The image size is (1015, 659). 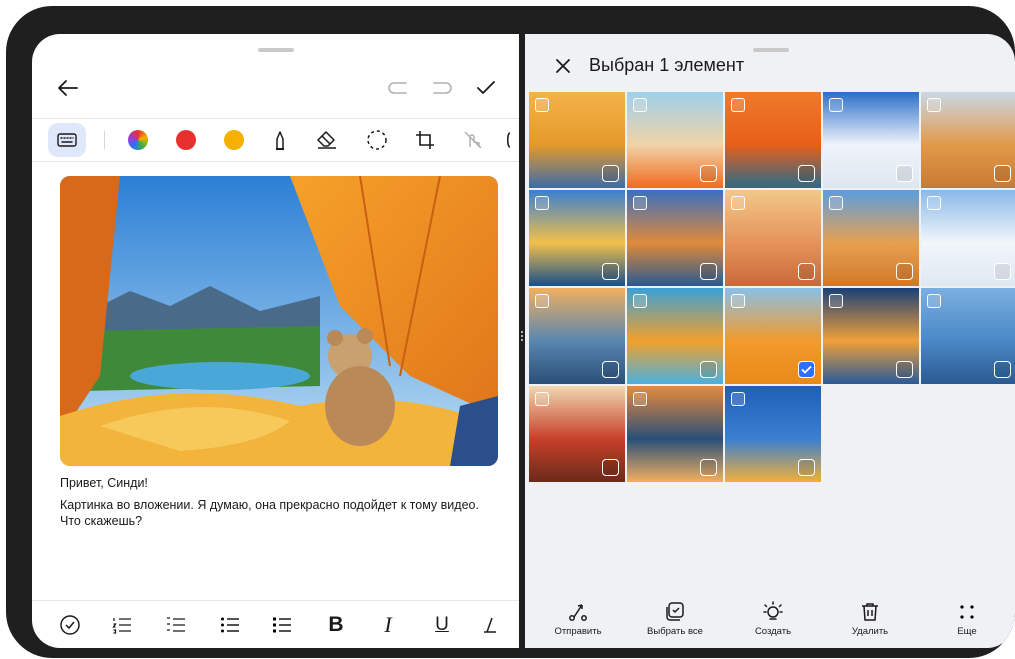 What do you see at coordinates (486, 88) in the screenshot?
I see `confirm-check-icon` at bounding box center [486, 88].